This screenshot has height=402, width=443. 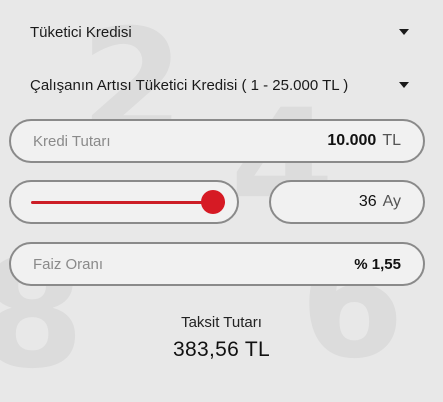 I want to click on loan-type-dropdown: Tüketici Kredisi, so click(x=219, y=32).